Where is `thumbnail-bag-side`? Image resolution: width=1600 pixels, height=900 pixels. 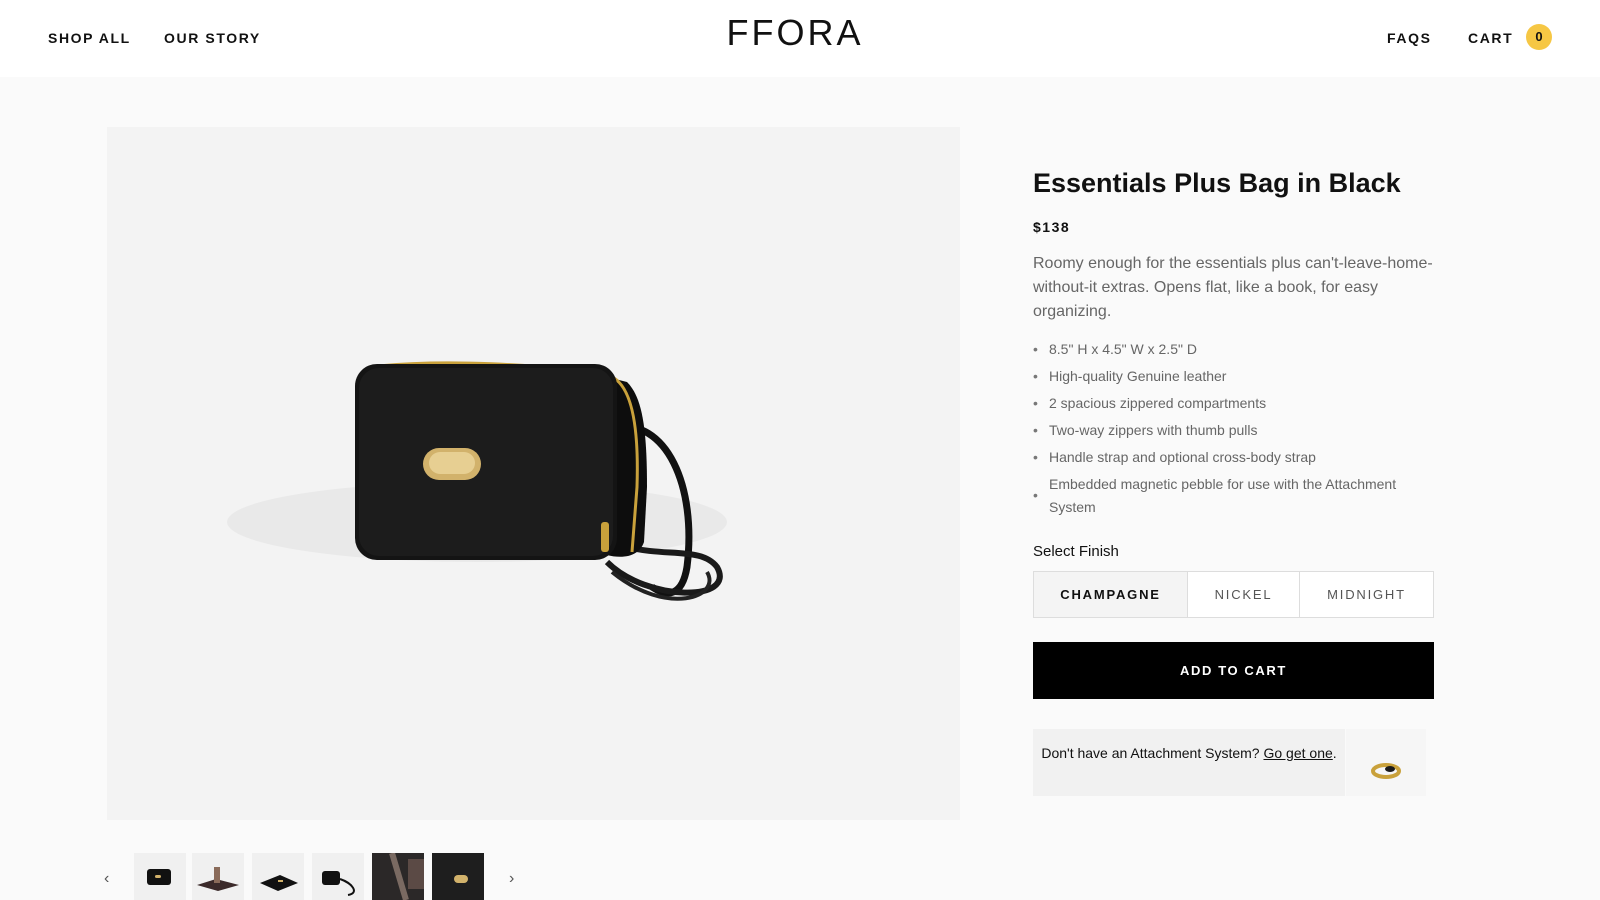 thumbnail-bag-side is located at coordinates (278, 876).